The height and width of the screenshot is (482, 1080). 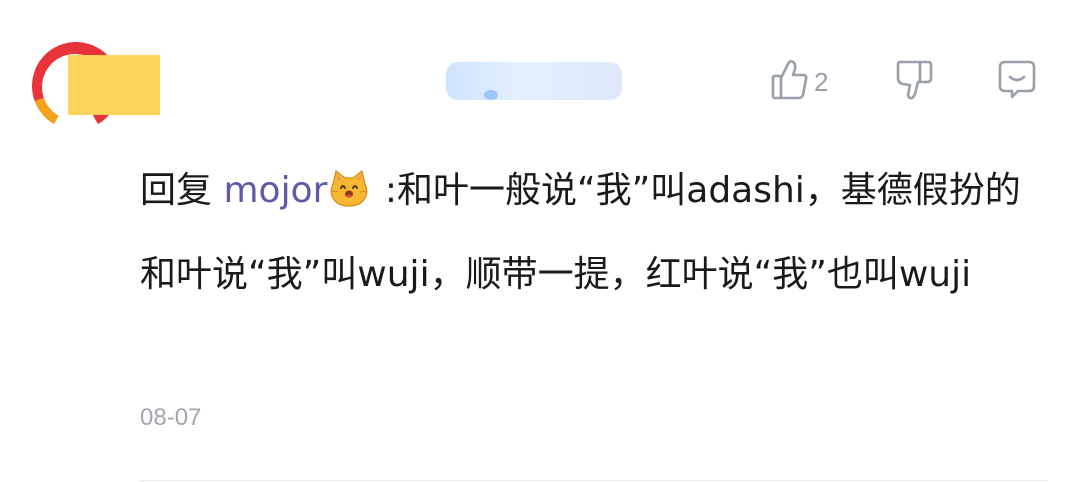 What do you see at coordinates (790, 82) in the screenshot?
I see `thumbs-up-icon` at bounding box center [790, 82].